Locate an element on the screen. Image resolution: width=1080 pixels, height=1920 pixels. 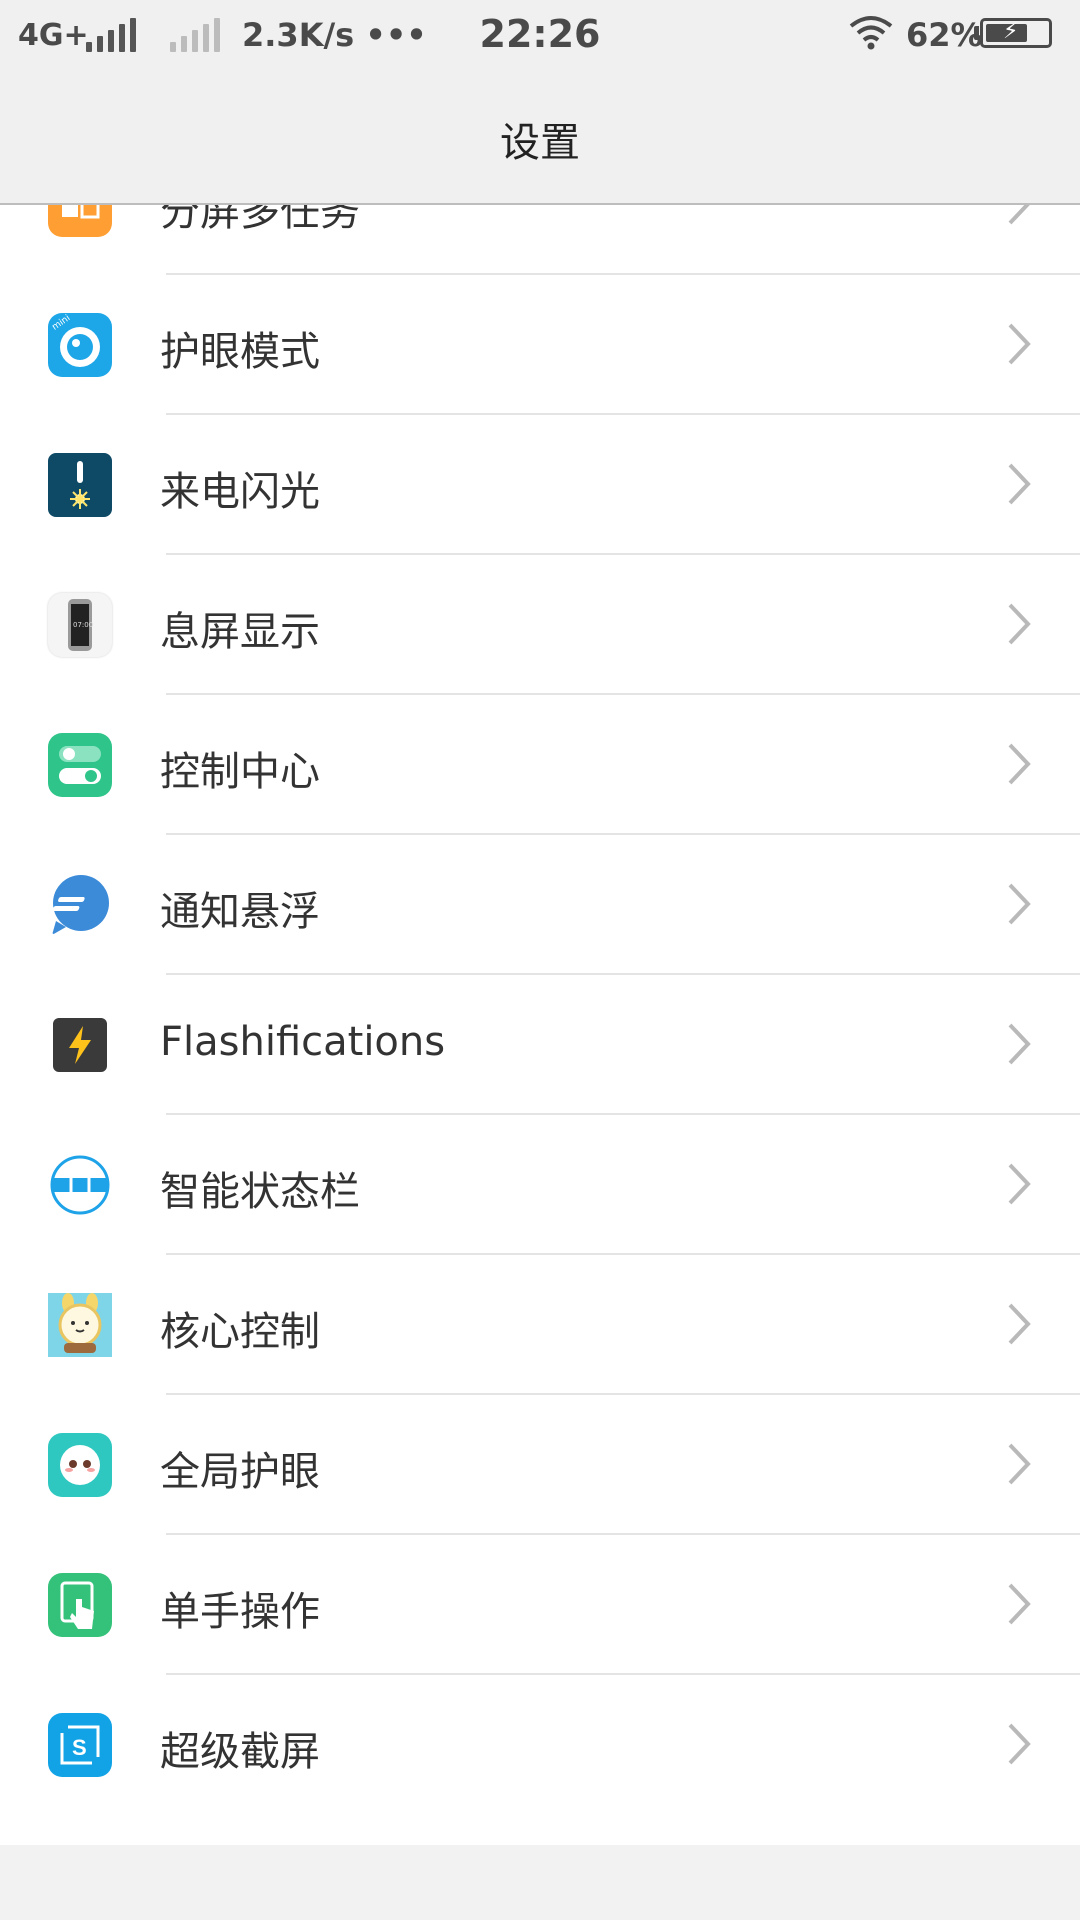
list-item-core-control: 核心控制 is located at coordinates (540, 1325).